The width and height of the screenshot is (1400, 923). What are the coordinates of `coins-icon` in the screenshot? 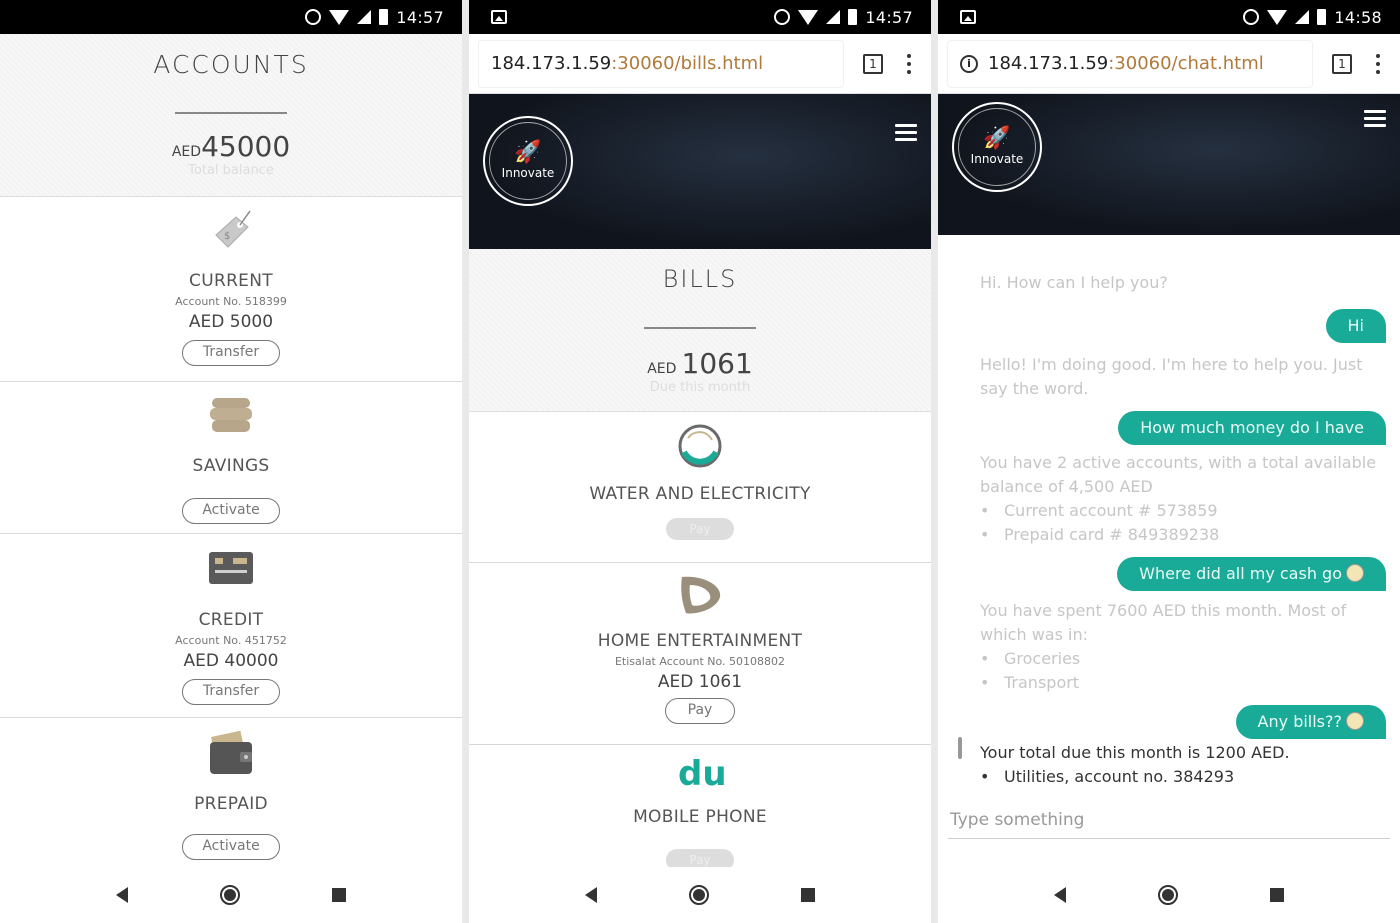 It's located at (231, 415).